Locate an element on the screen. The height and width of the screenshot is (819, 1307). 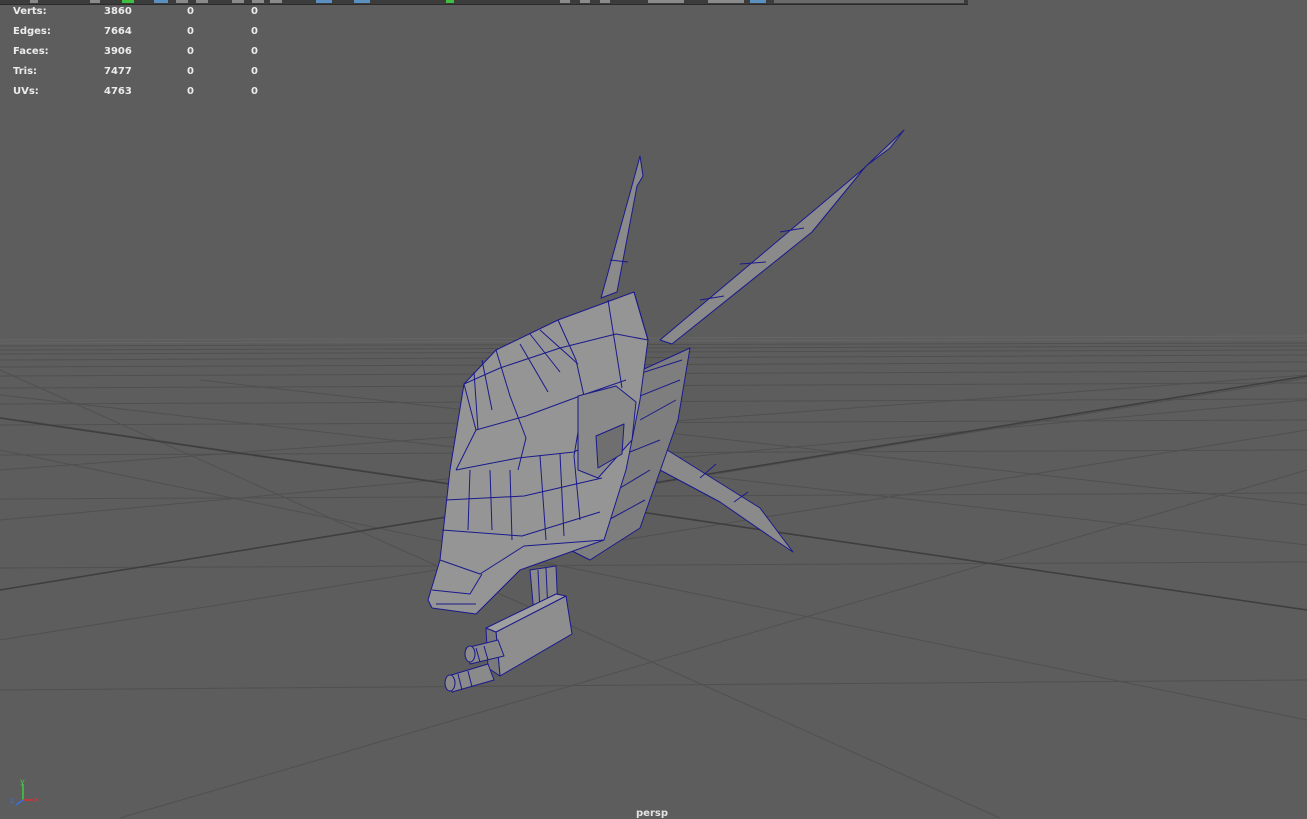
hud-label: Tris: is located at coordinates (25, 71).